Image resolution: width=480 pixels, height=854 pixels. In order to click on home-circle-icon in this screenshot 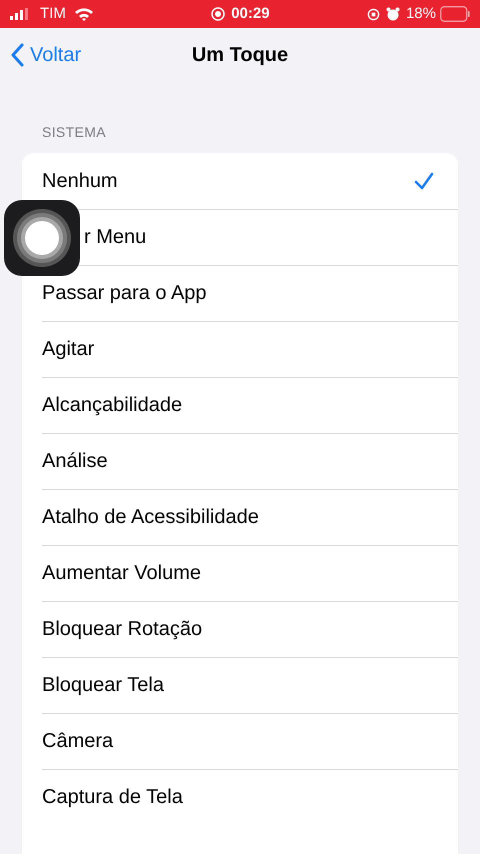, I will do `click(42, 238)`.